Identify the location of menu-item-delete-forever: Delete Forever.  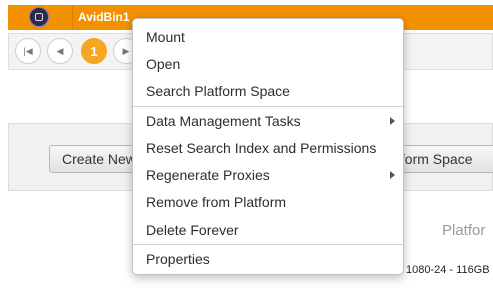
(268, 230).